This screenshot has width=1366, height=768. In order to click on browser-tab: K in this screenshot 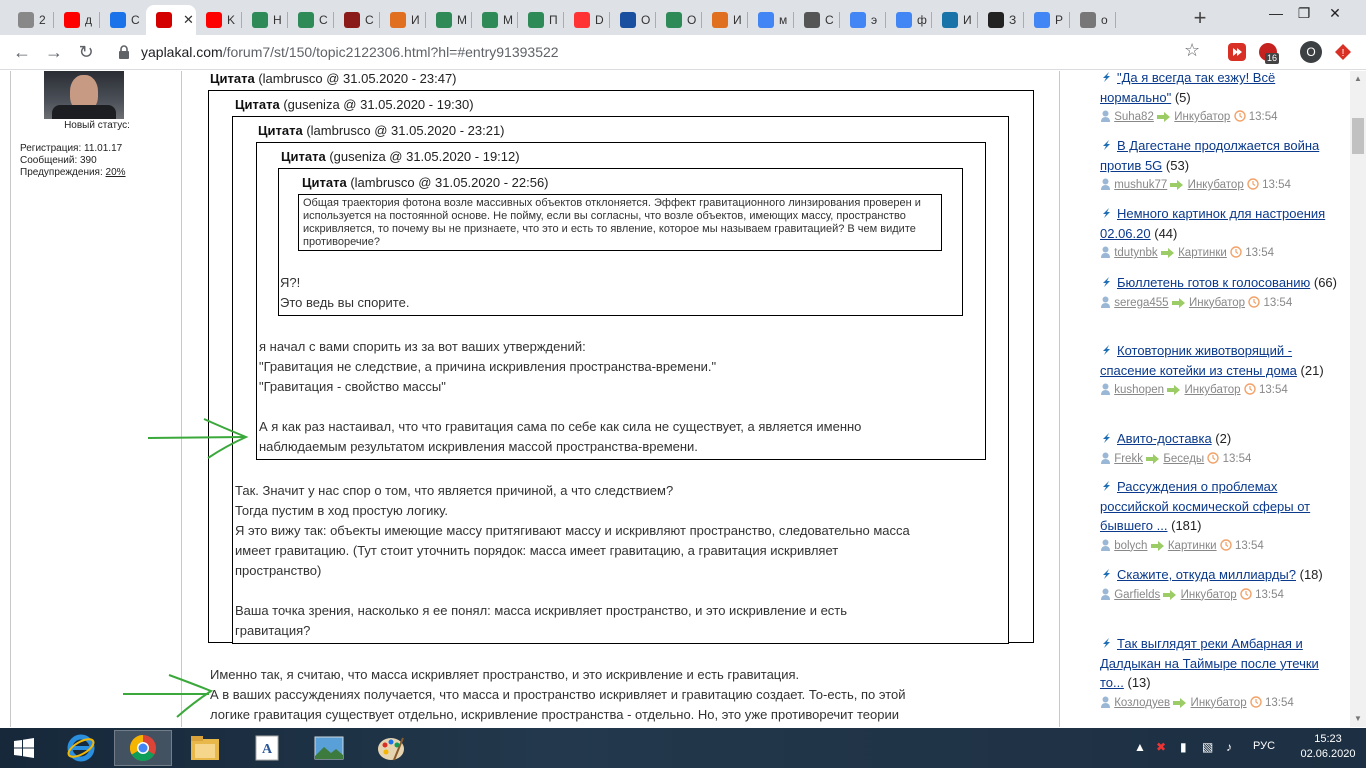, I will do `click(219, 20)`.